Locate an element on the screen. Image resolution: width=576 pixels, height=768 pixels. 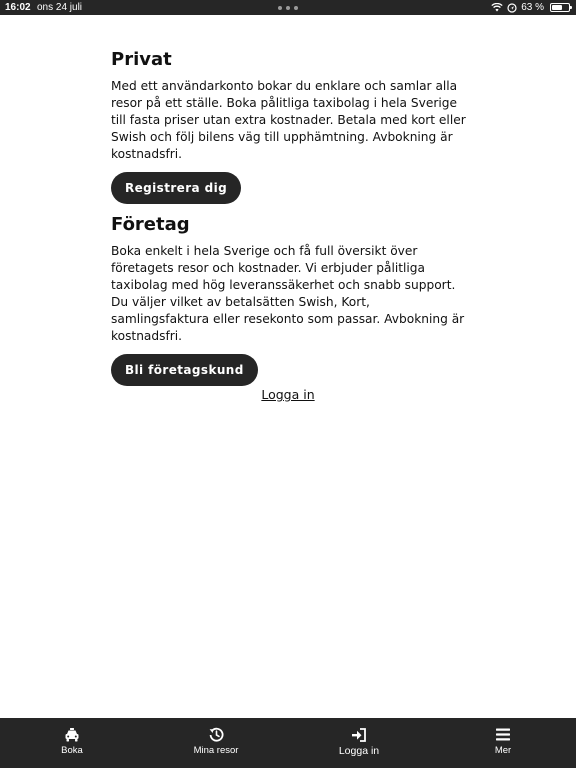
tab-mer: Mer is located at coordinates (503, 743).